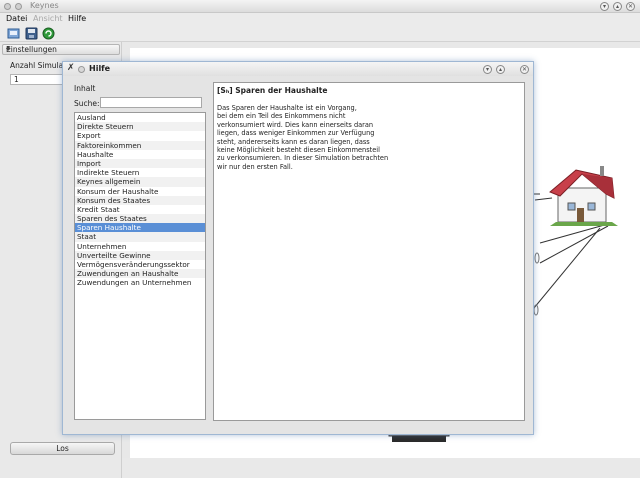  Describe the element at coordinates (7, 6) in the screenshot. I see `window-menu-icon` at that location.